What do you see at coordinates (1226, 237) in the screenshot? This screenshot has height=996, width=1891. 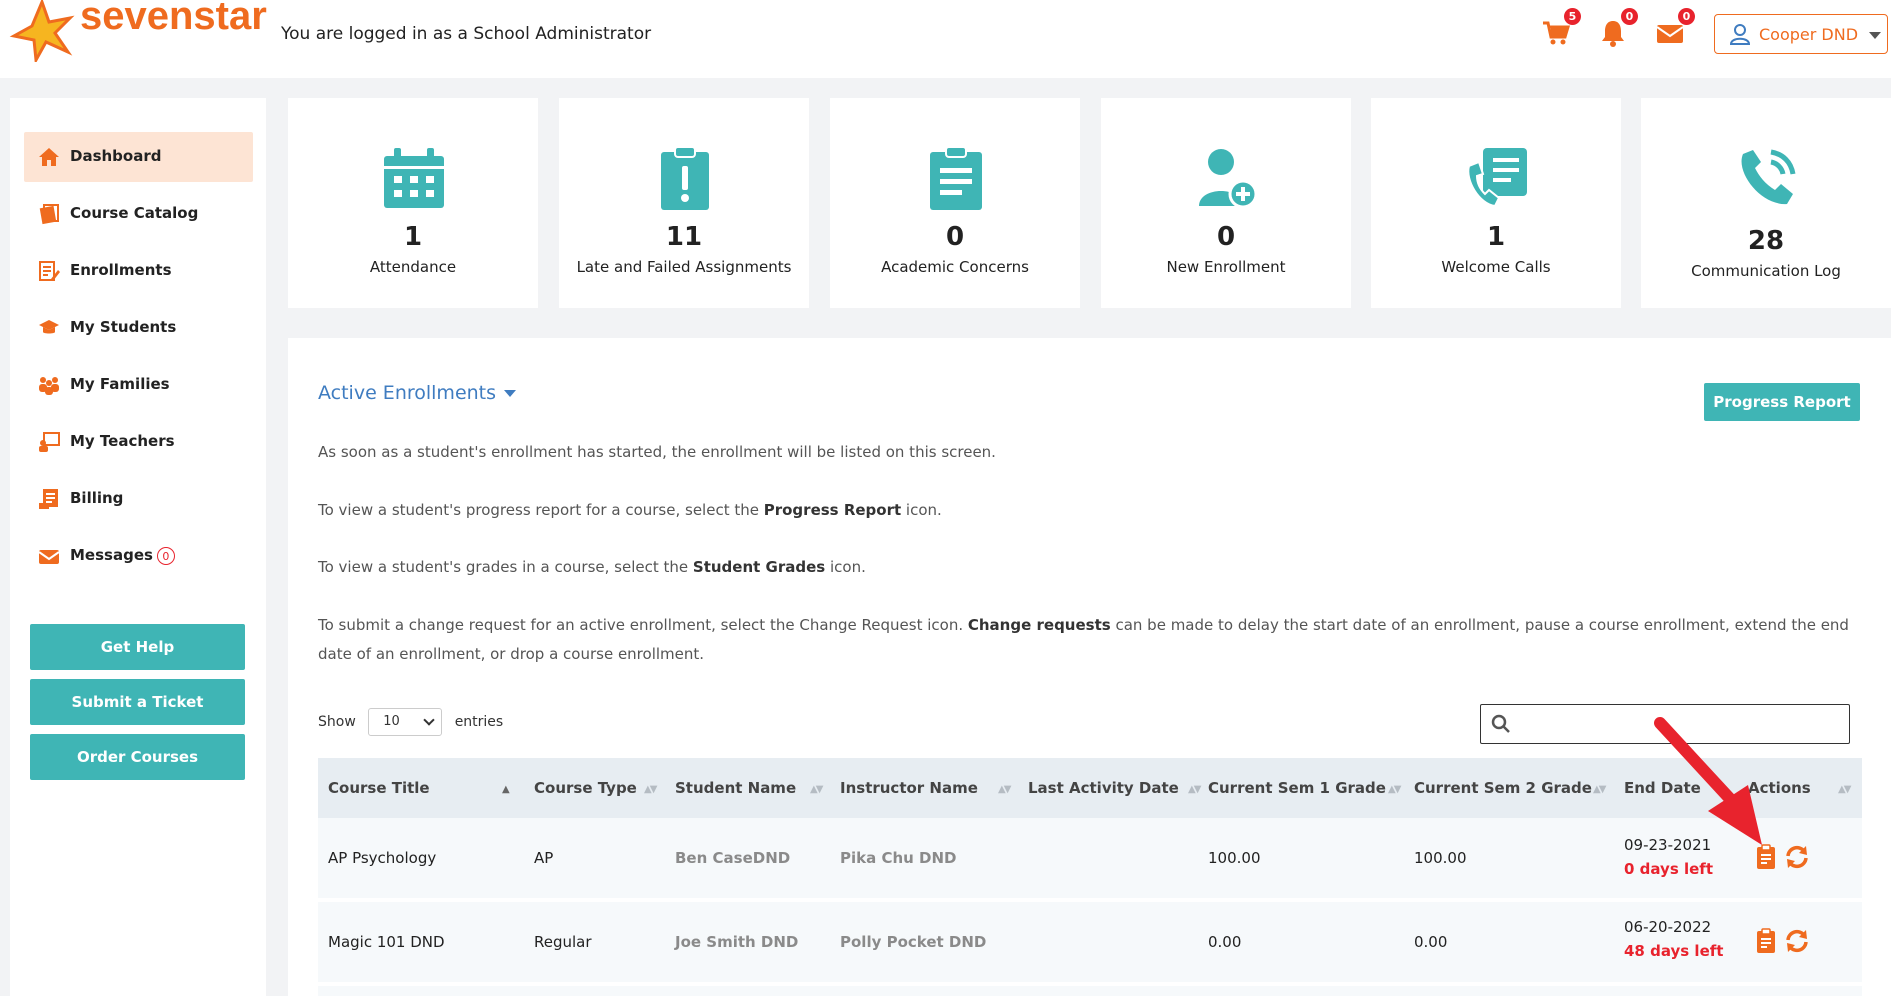 I see `new-enrollment-count: 0` at bounding box center [1226, 237].